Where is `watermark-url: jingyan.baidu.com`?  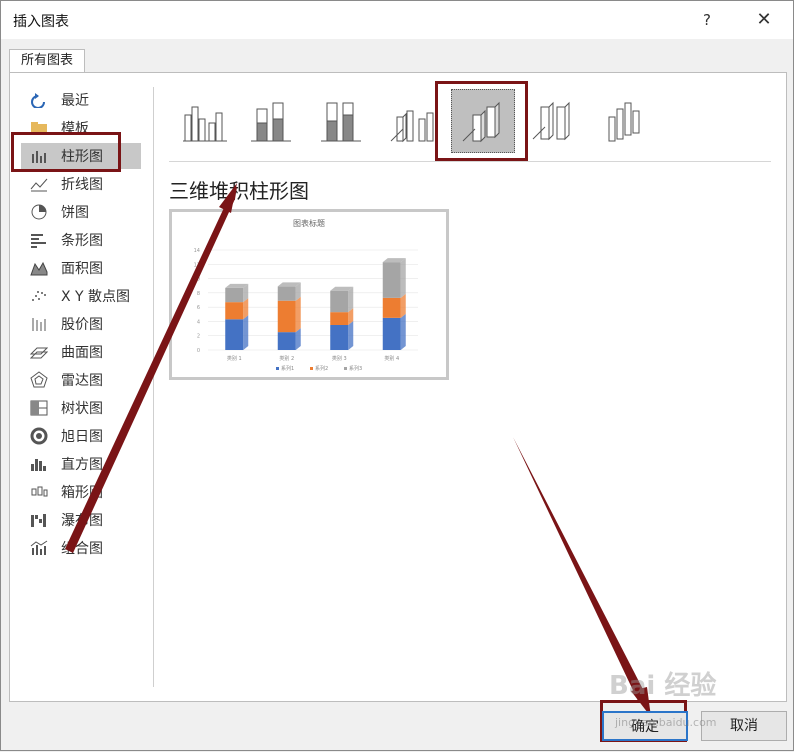 watermark-url: jingyan.baidu.com is located at coordinates (666, 722).